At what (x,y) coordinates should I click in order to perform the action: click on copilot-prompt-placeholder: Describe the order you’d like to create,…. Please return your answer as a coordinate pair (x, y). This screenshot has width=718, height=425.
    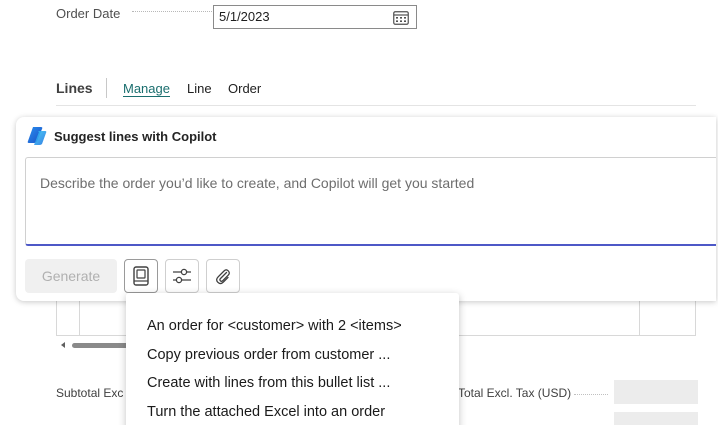
    Looking at the image, I should click on (257, 183).